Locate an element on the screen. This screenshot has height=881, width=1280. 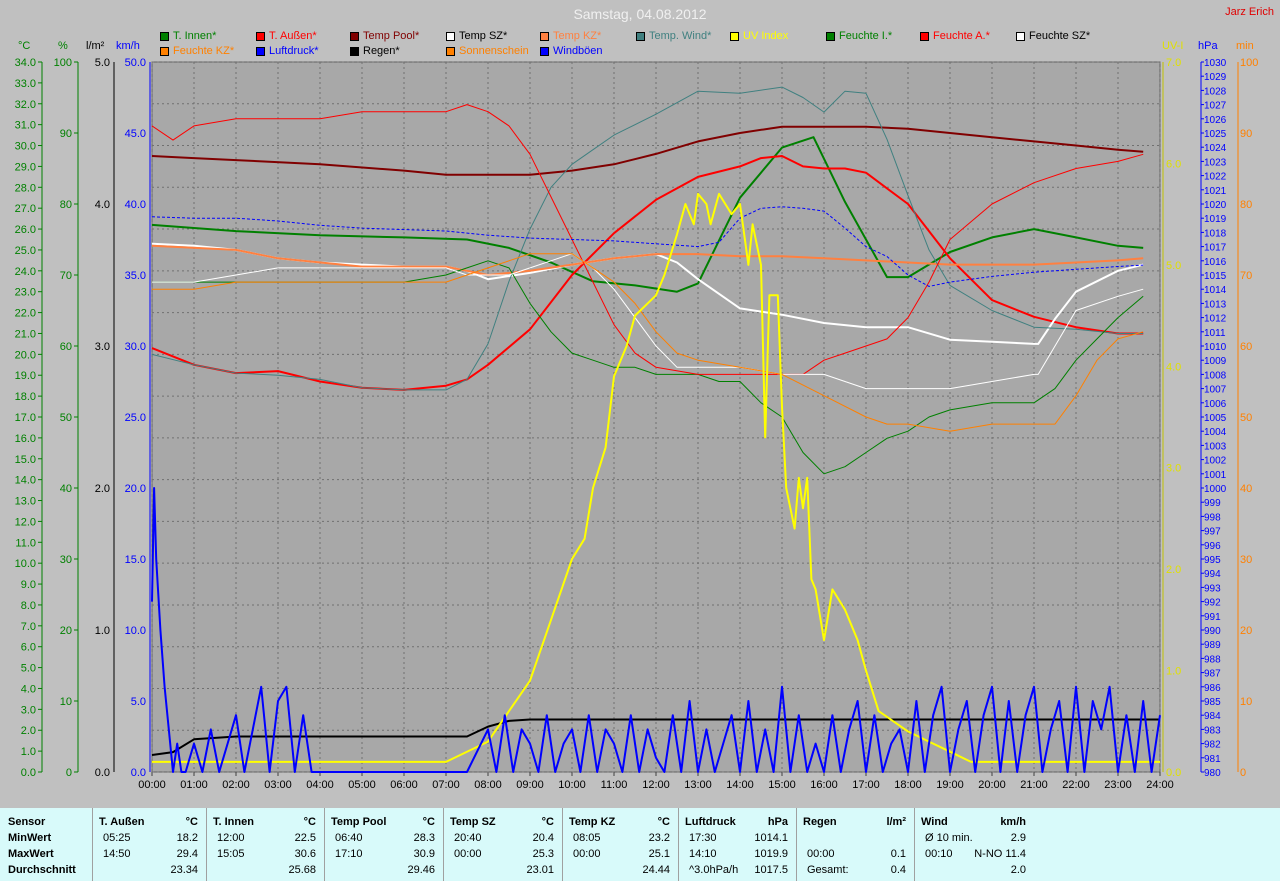
temp-tick-label: 25.0 is located at coordinates (25, 251).